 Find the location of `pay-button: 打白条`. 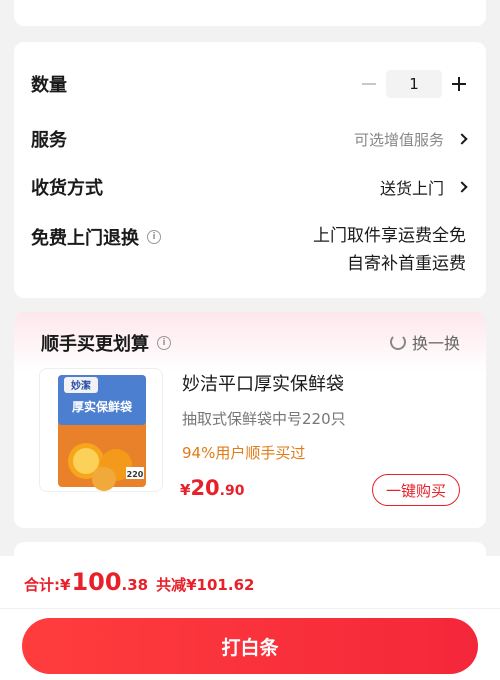

pay-button: 打白条 is located at coordinates (250, 646).